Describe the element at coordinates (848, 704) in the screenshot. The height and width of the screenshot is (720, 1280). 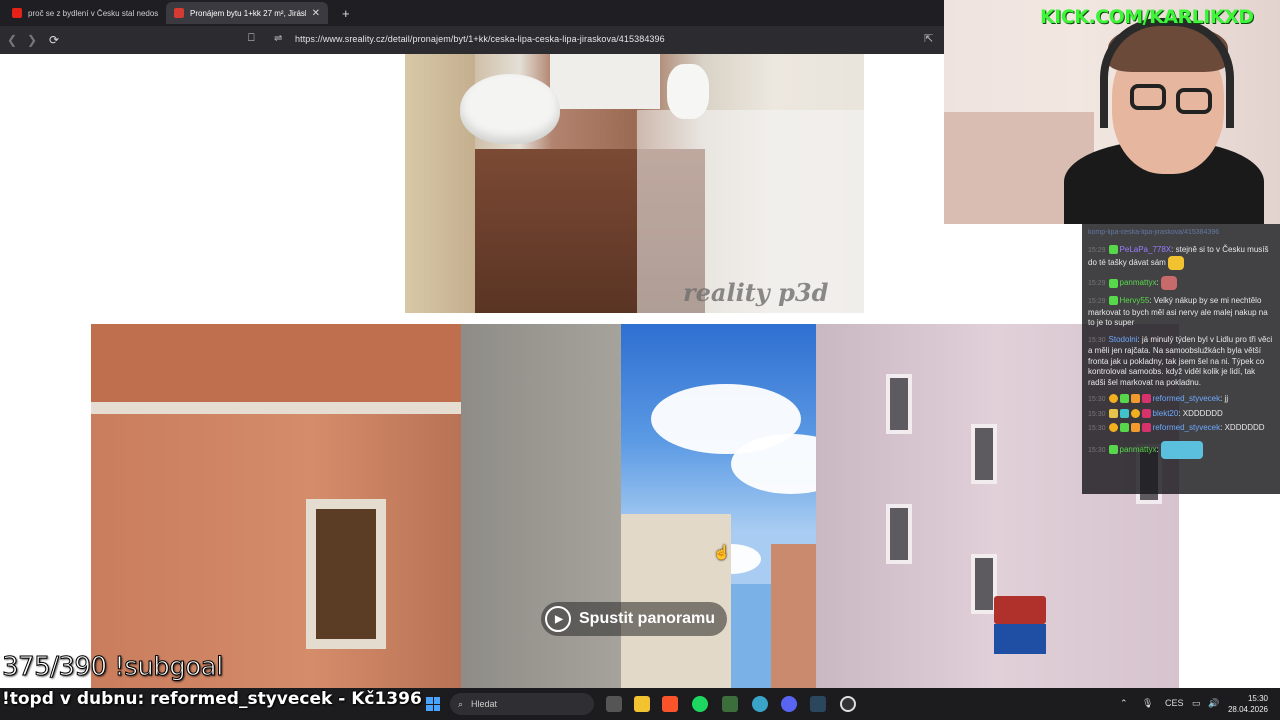
I see `obs-icon` at that location.